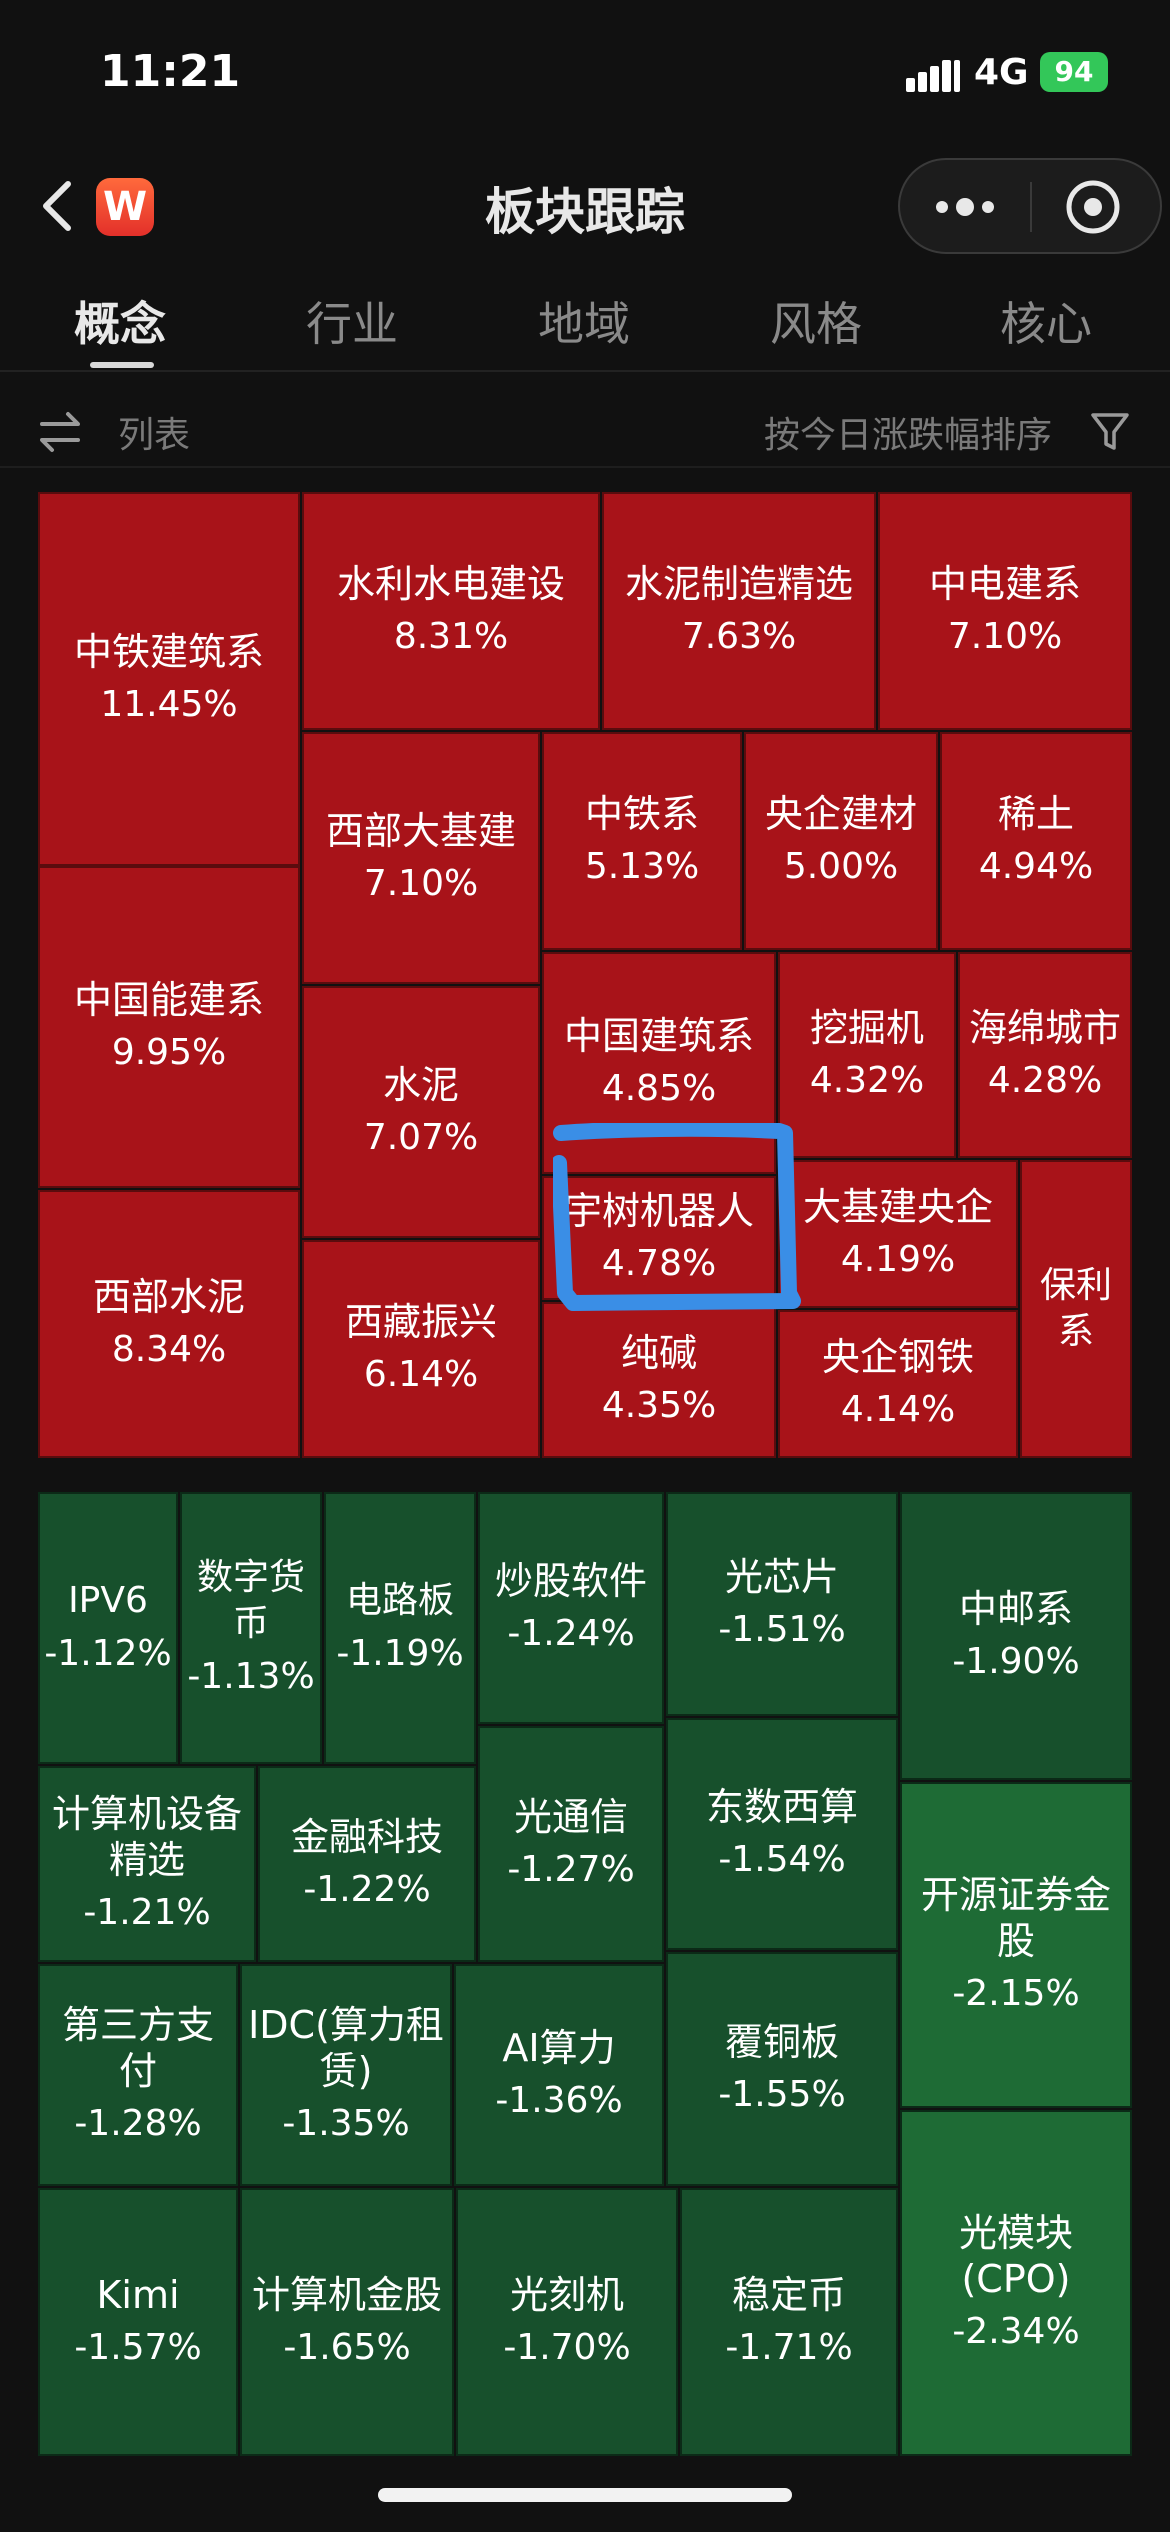  What do you see at coordinates (898, 1234) in the screenshot?
I see `sector-tile: 大基建央企 4.19%` at bounding box center [898, 1234].